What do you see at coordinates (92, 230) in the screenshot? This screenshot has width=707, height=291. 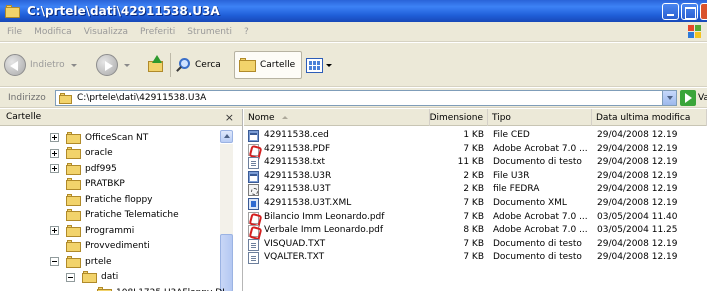 I see `tree-item: Programmi` at bounding box center [92, 230].